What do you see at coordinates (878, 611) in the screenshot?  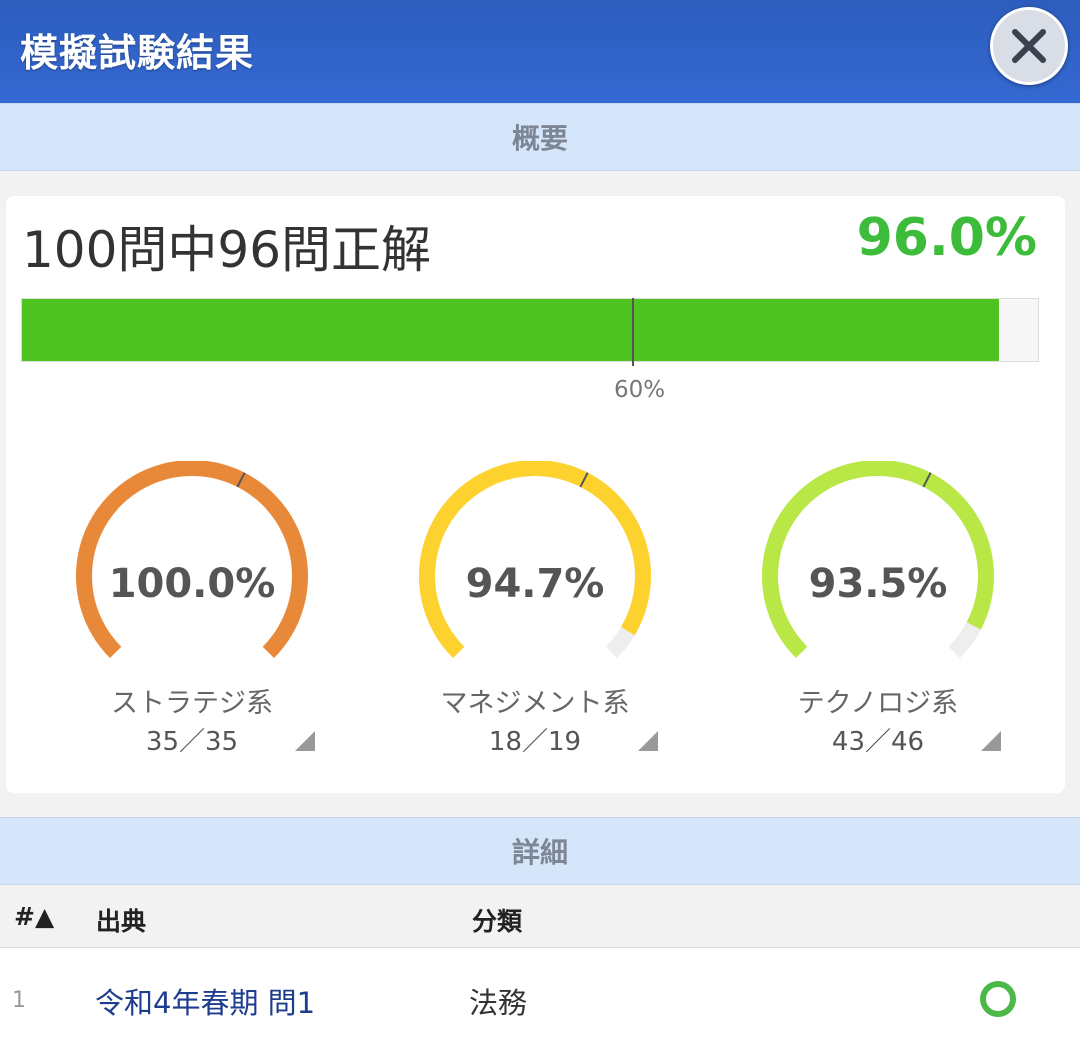 I see `gauge-technology: 93.5% テクノロジ系 43／46` at bounding box center [878, 611].